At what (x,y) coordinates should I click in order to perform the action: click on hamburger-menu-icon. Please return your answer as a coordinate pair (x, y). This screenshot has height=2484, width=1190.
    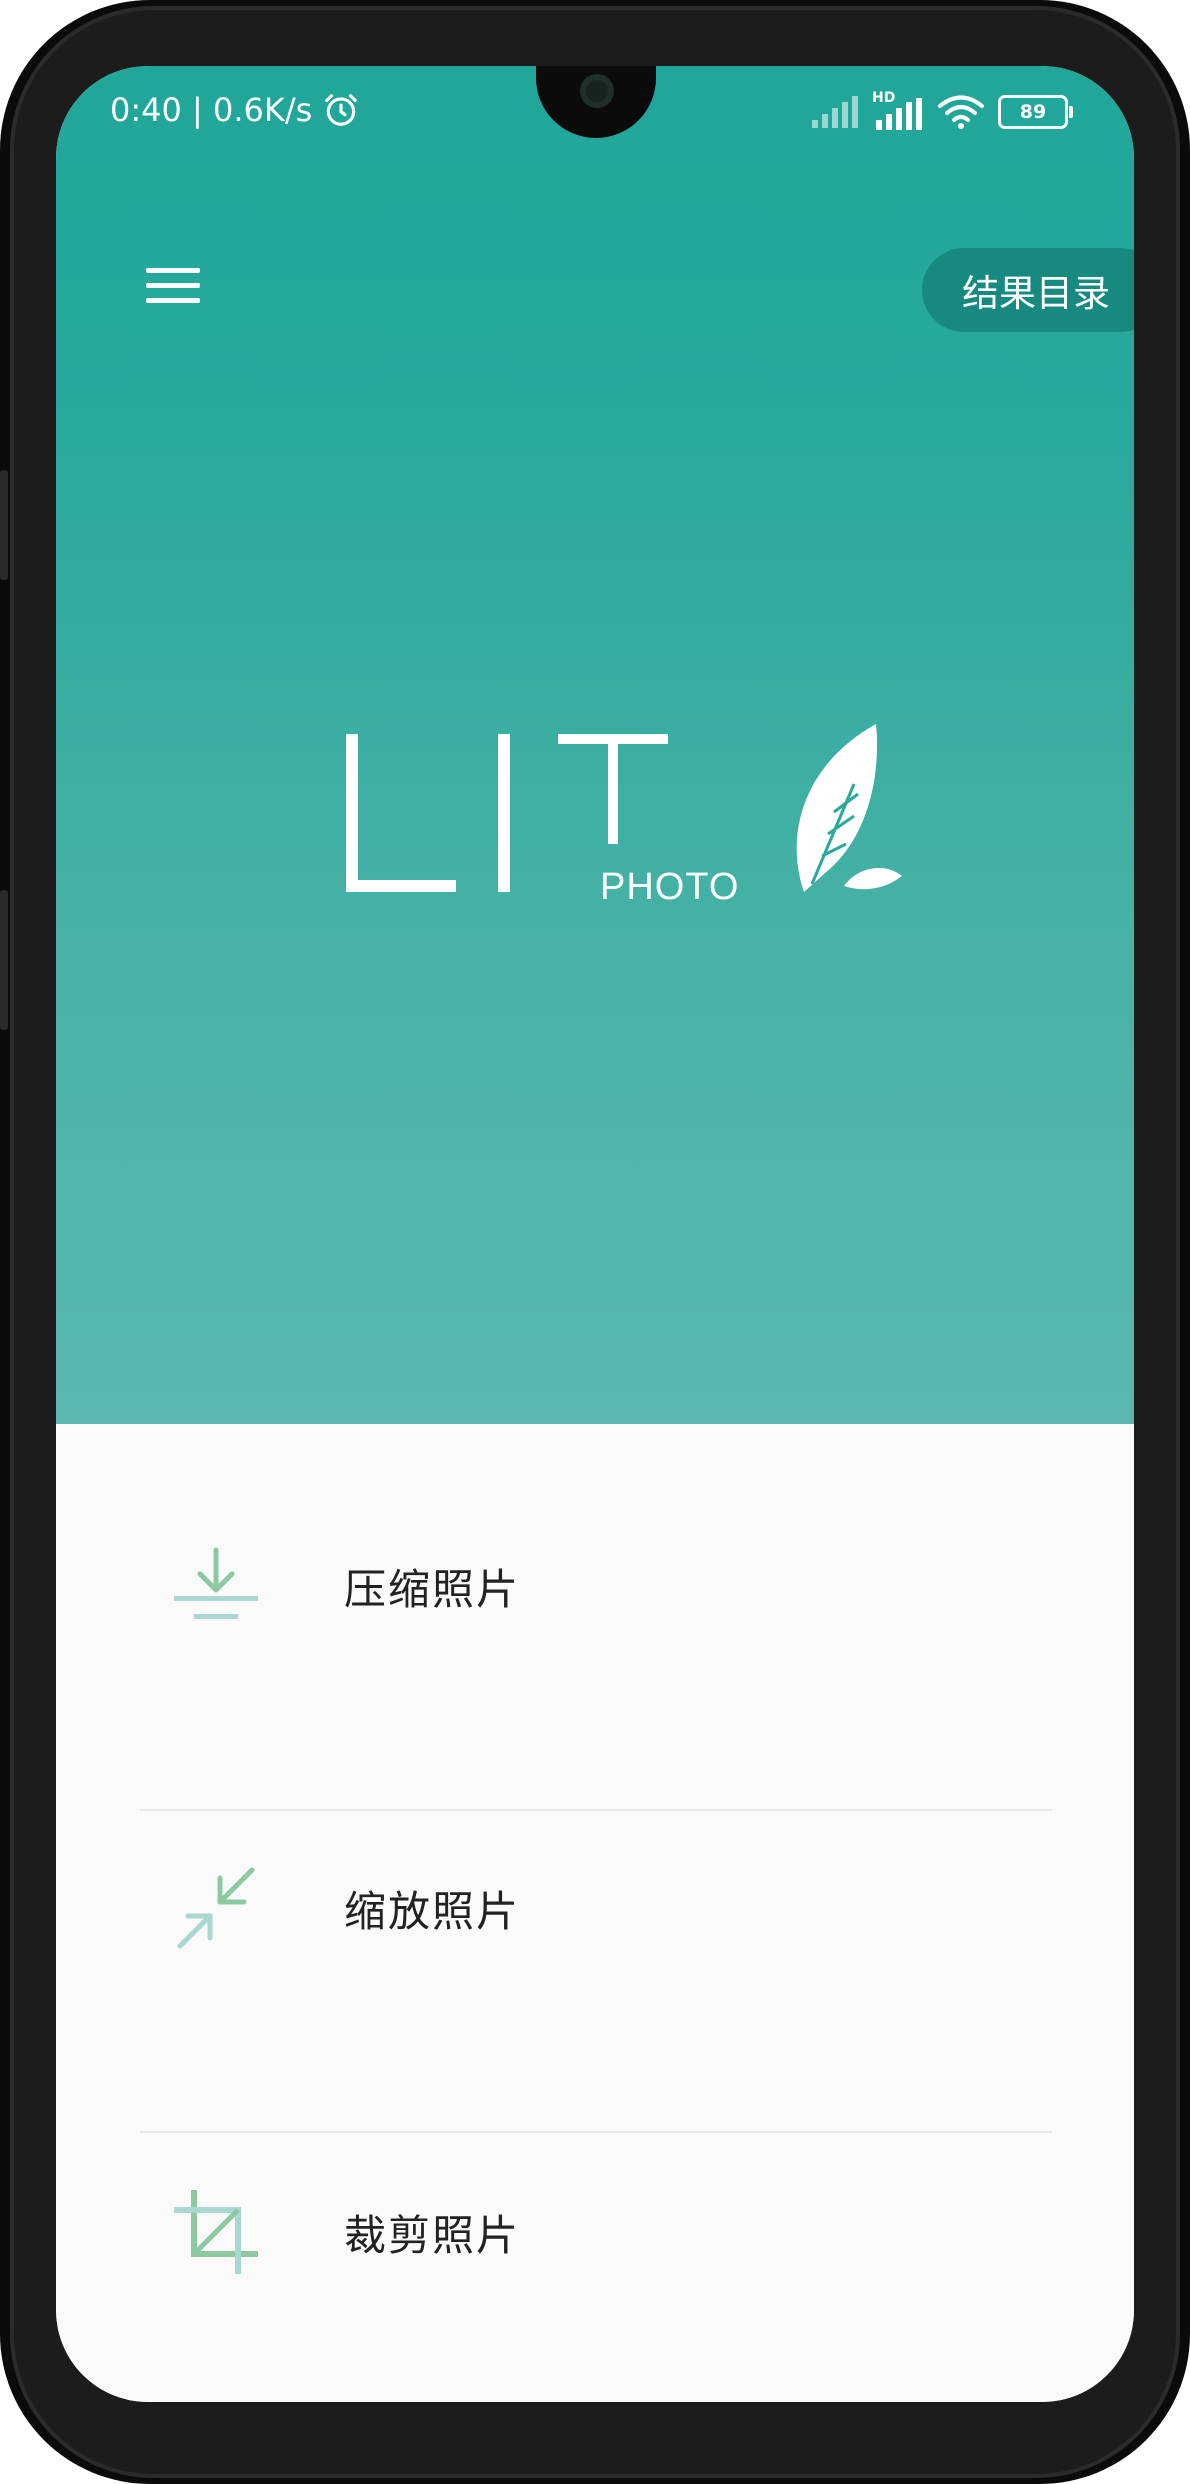
    Looking at the image, I should click on (174, 286).